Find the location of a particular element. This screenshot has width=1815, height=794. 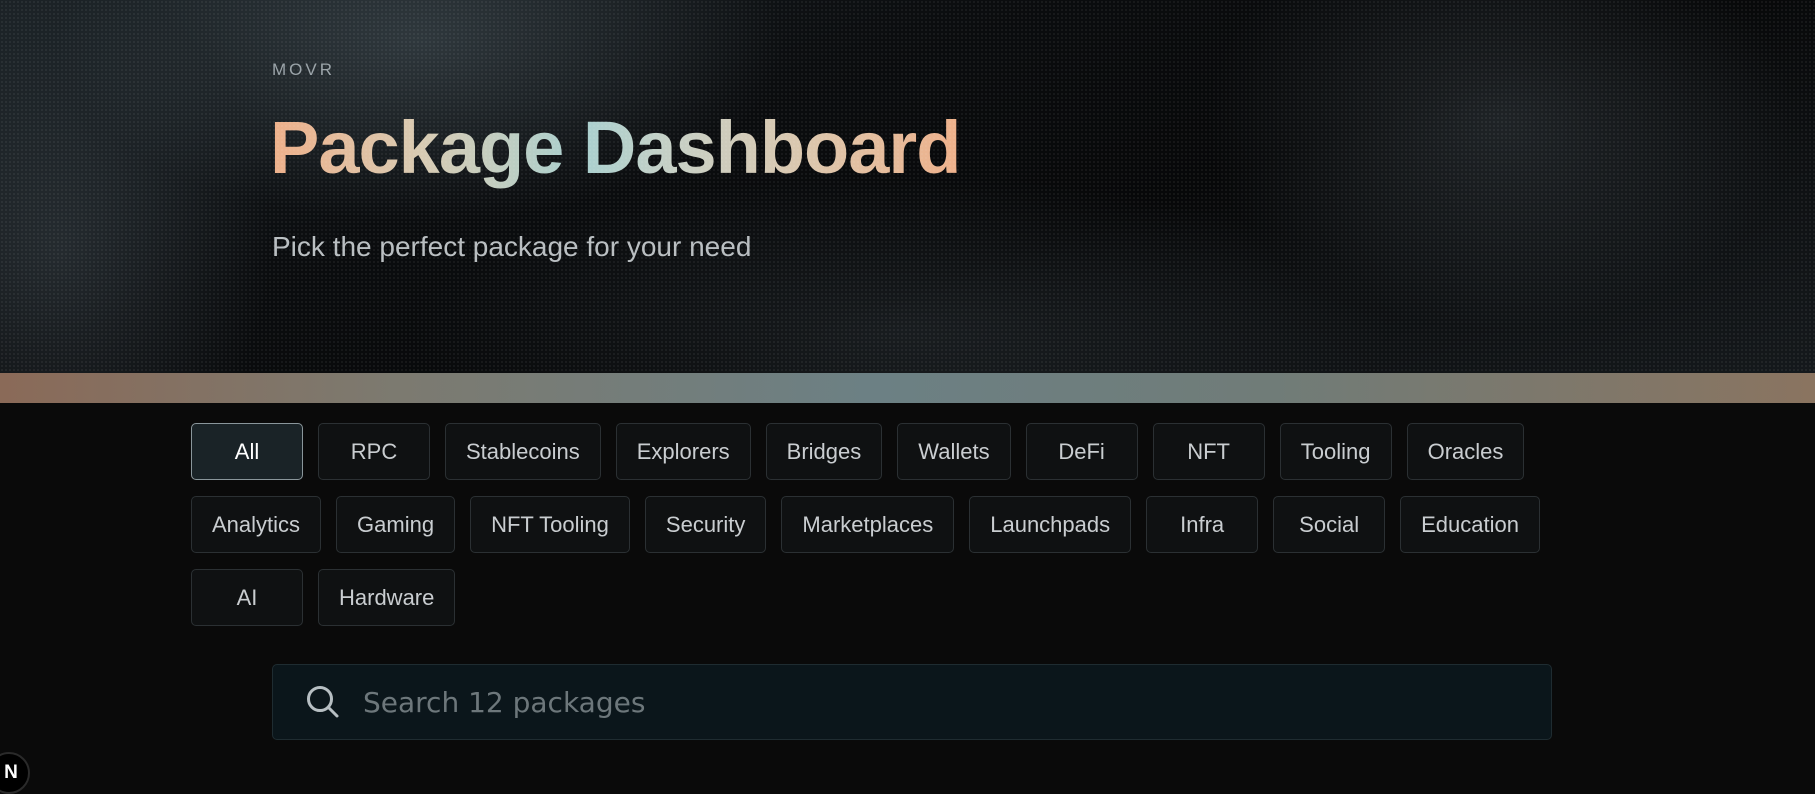

filter-chip-gaming: Gaming is located at coordinates (396, 524).